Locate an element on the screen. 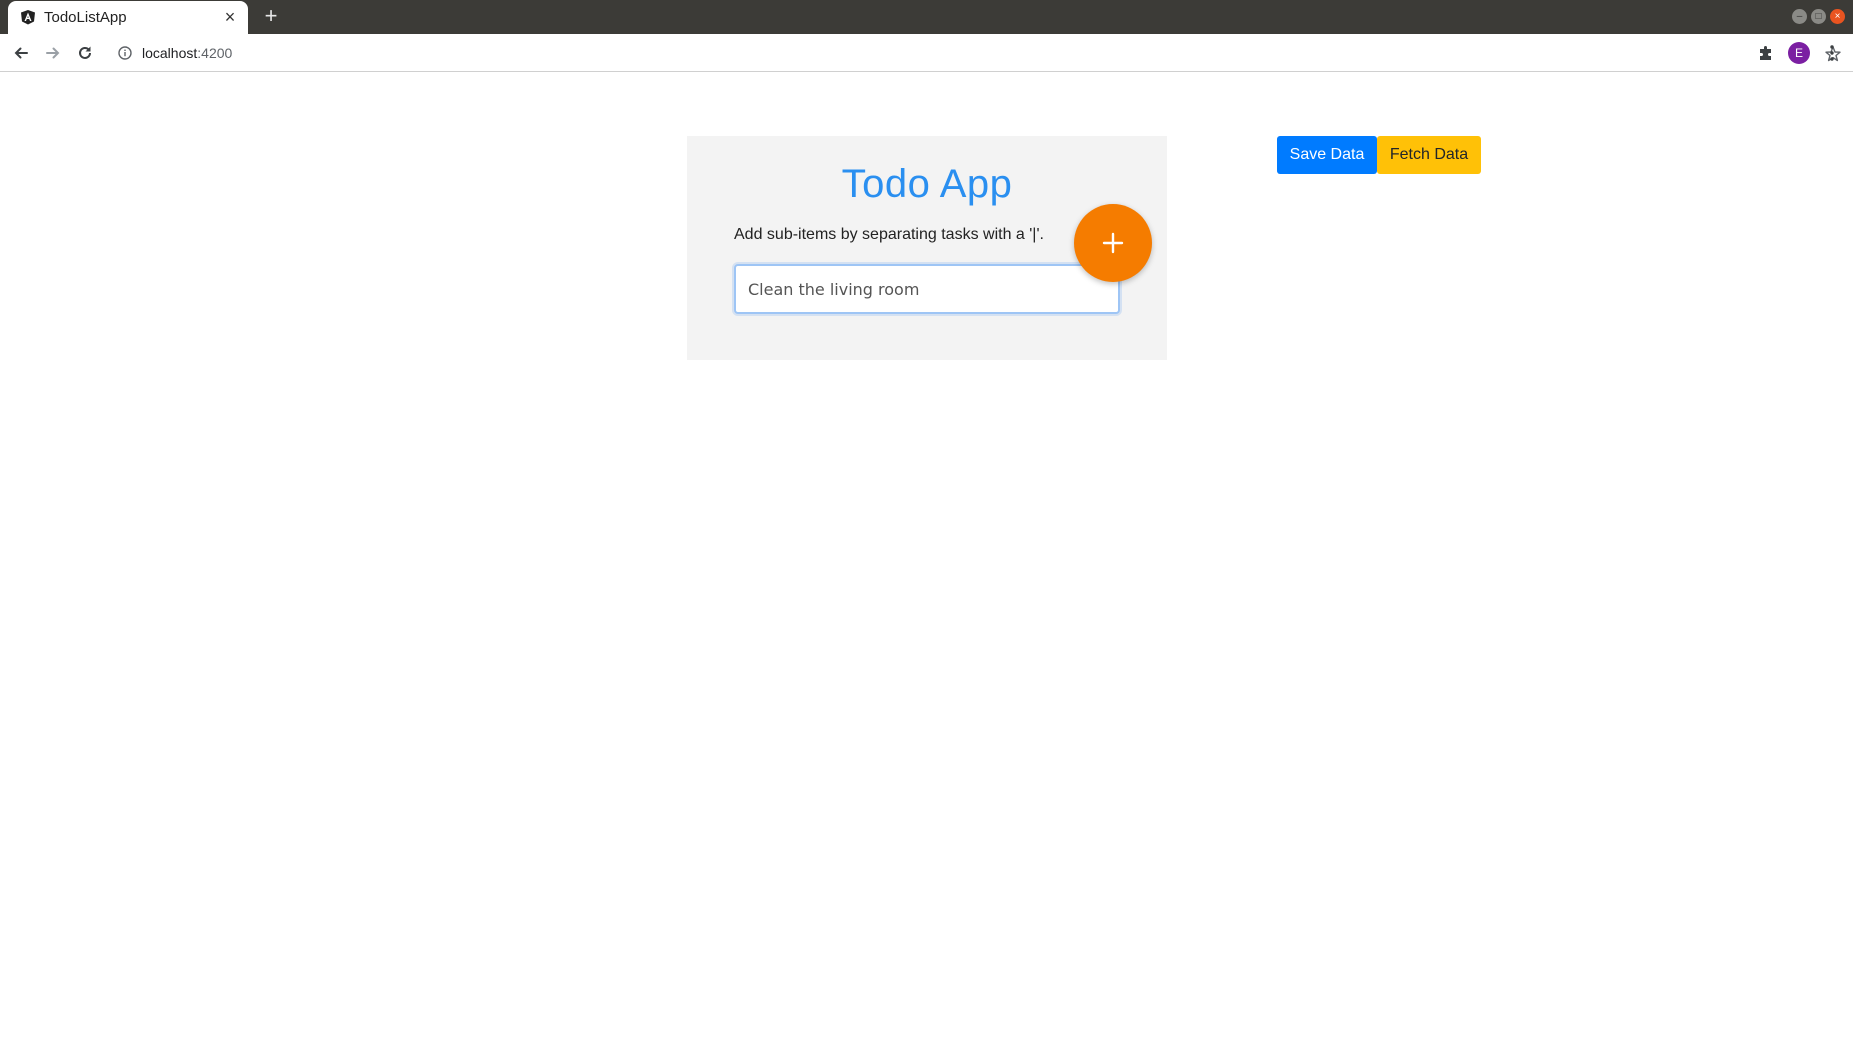  minimize-icon: – is located at coordinates (1799, 16).